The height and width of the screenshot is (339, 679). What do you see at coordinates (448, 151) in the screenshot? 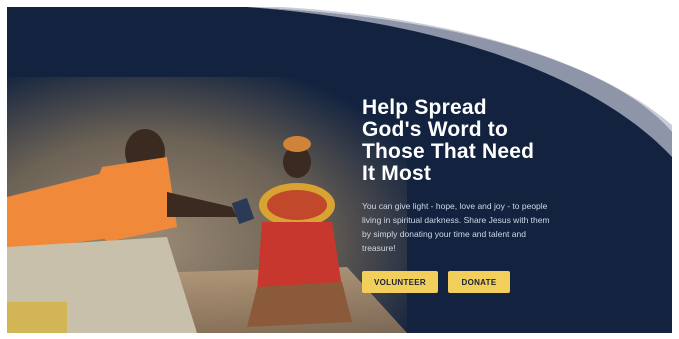
I see `hero-title-line: Those That Need` at bounding box center [448, 151].